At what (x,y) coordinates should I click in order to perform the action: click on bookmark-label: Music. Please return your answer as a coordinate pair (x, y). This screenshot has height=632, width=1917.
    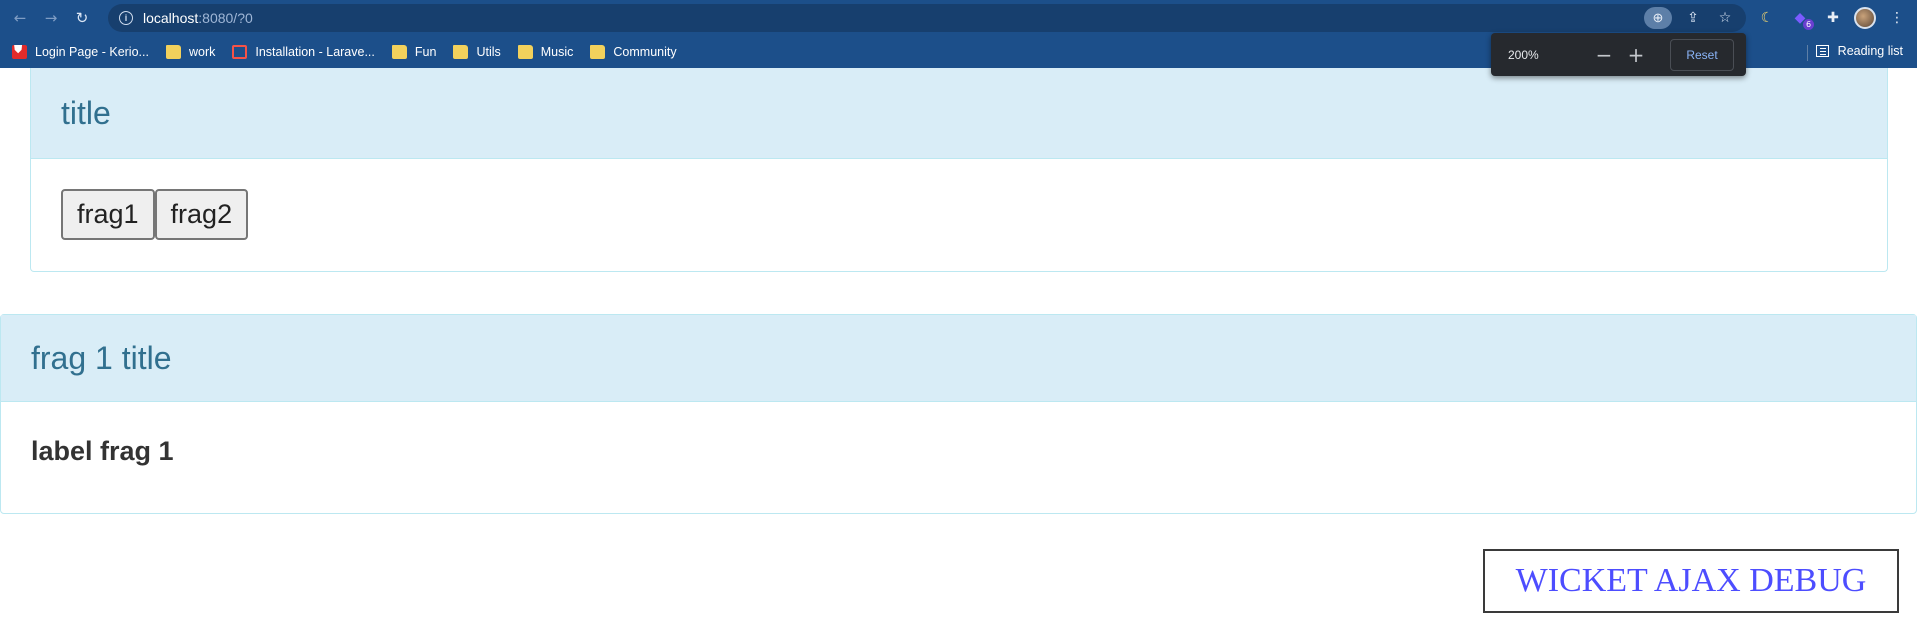
    Looking at the image, I should click on (557, 52).